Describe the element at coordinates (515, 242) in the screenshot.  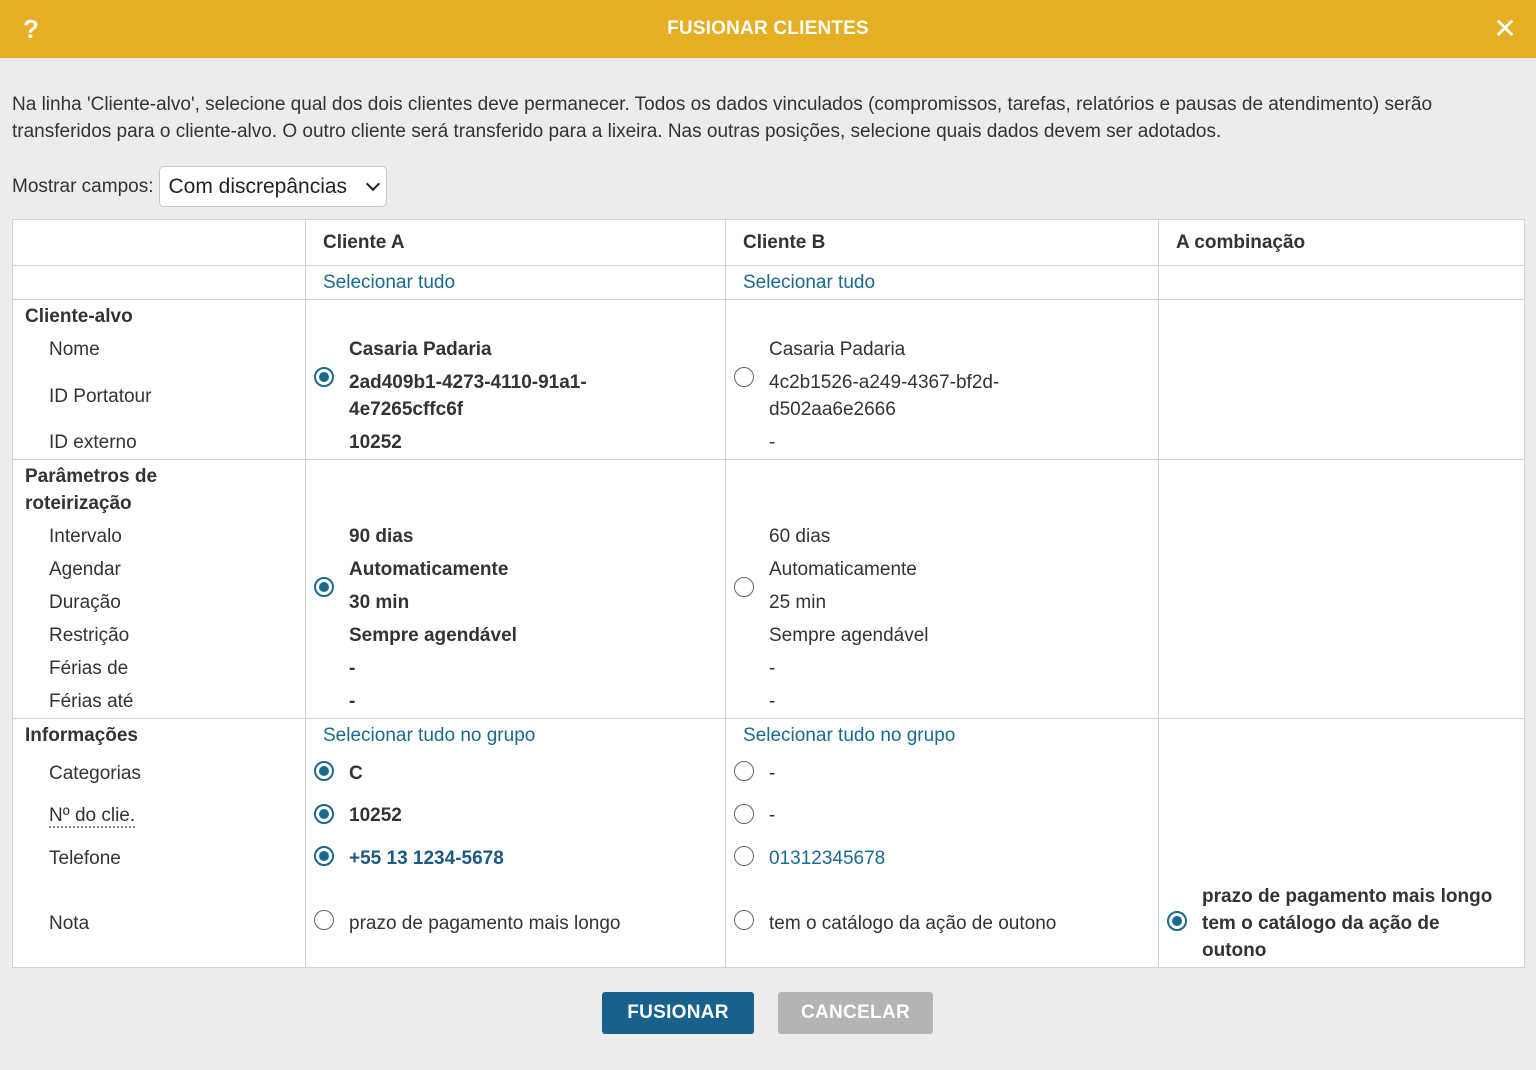
I see `header-client-a: Cliente A` at that location.